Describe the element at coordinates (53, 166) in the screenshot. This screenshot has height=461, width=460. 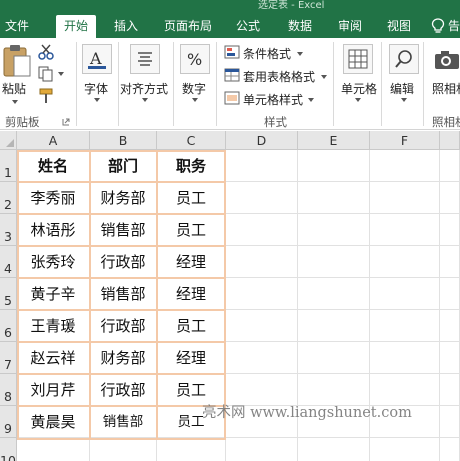
I see `table-header-cell: 姓名` at that location.